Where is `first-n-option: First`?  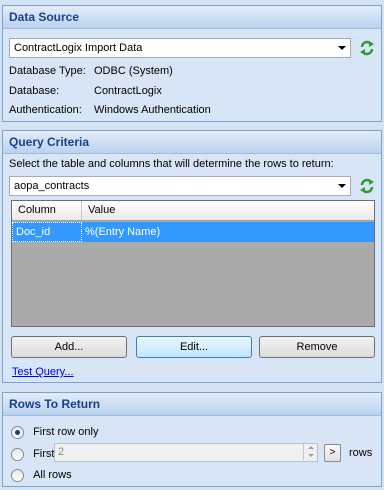 first-n-option: First is located at coordinates (32, 455).